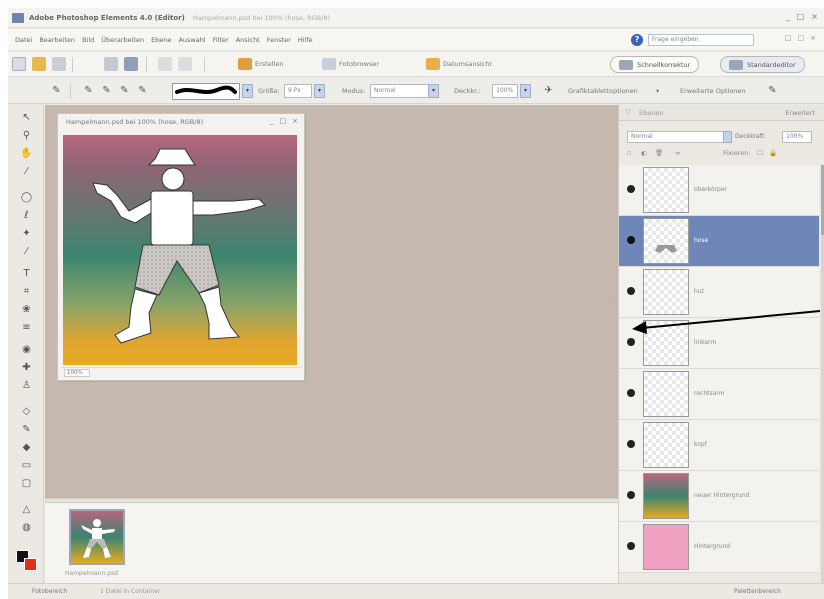 The height and width of the screenshot is (599, 824). I want to click on mode-dropdown-icon: ▾, so click(433, 91).